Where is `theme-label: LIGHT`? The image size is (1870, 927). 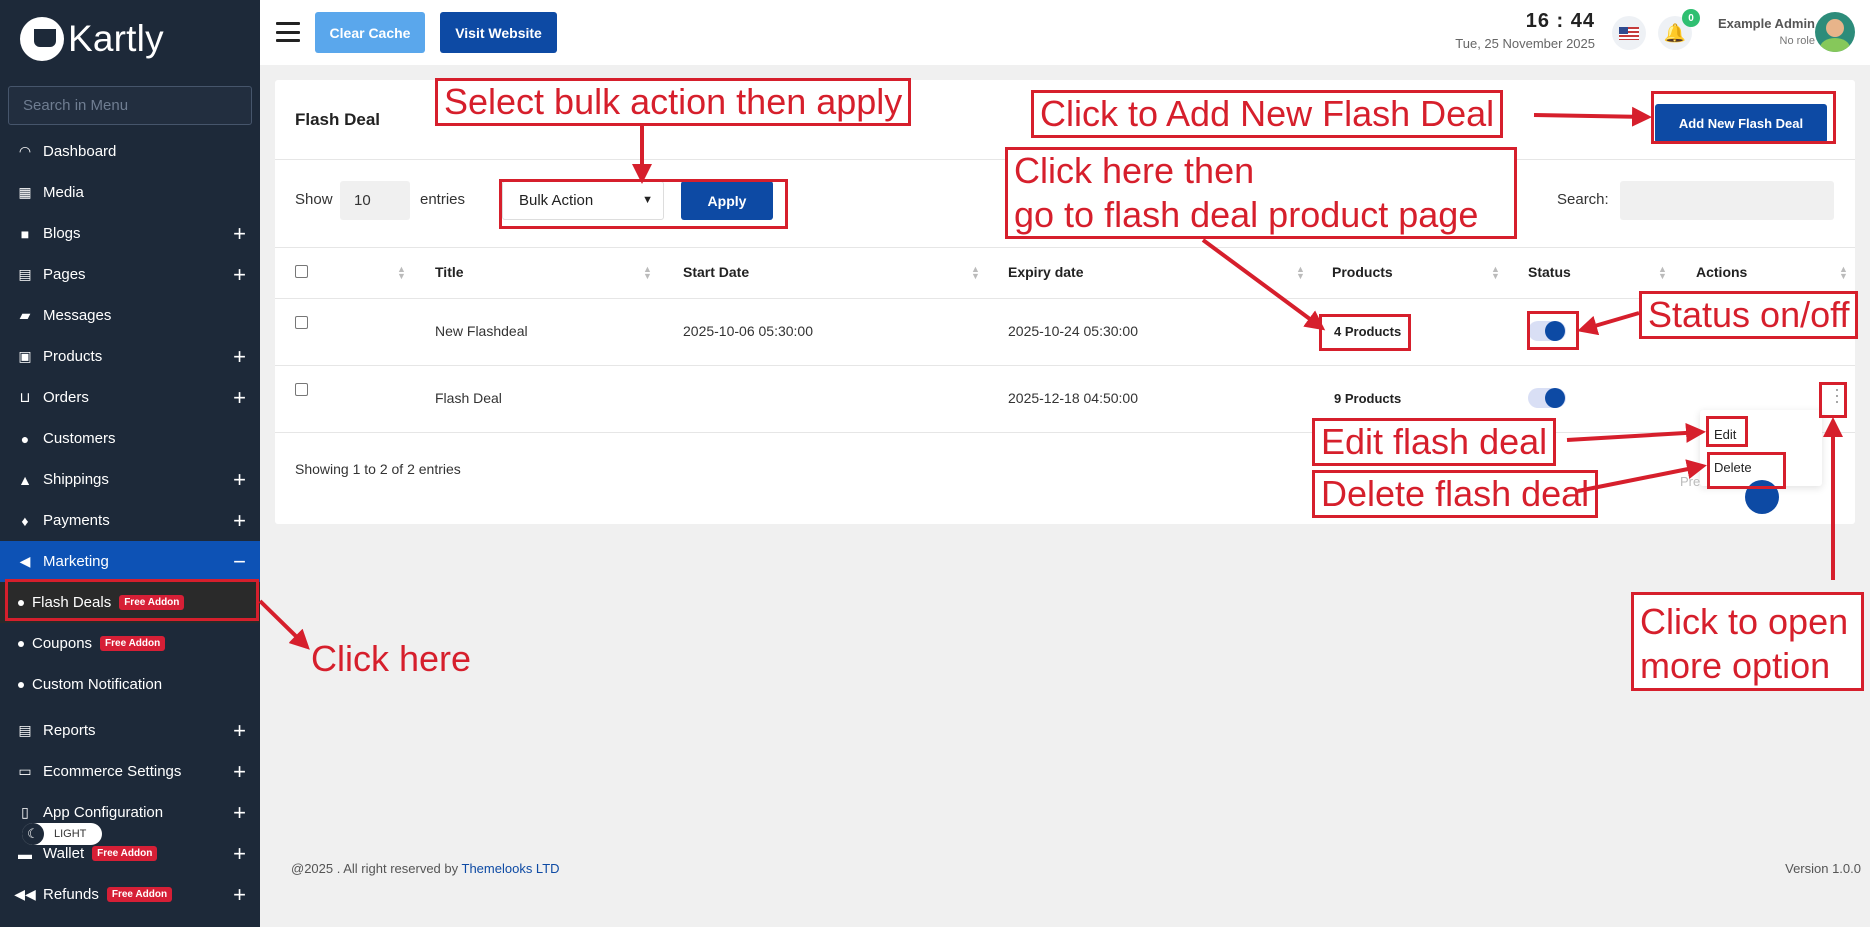
theme-label: LIGHT is located at coordinates (70, 834).